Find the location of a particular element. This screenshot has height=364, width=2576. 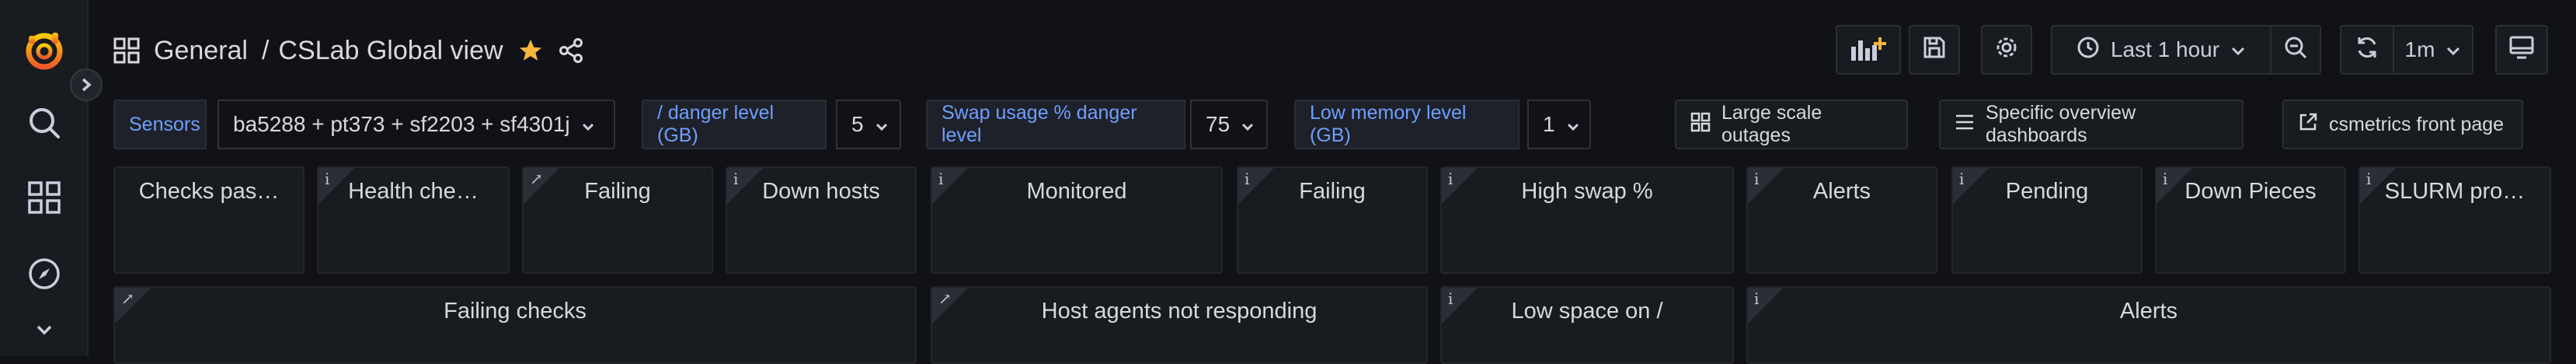

link-specific-overview-dashboards: Specific overview dashboards is located at coordinates (2091, 125).